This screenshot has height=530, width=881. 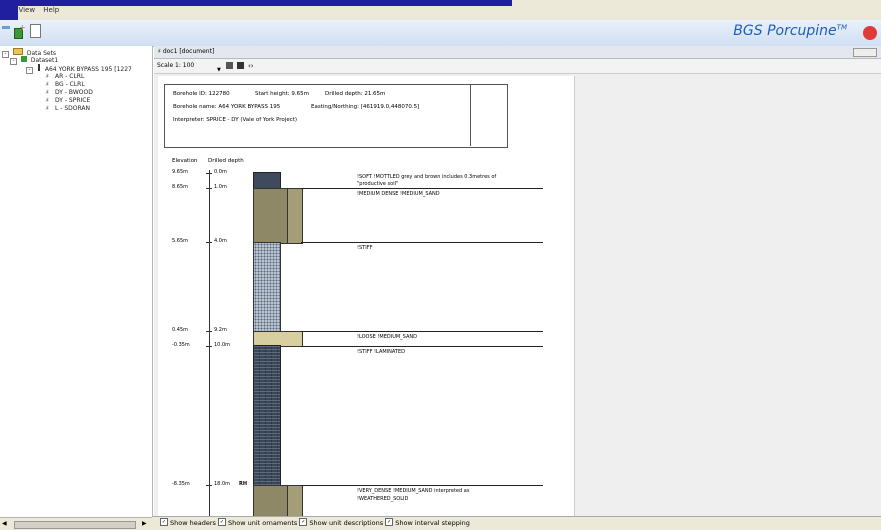 I want to click on tree-interpretation: ♯ L - SDORAN, so click(x=68, y=109).